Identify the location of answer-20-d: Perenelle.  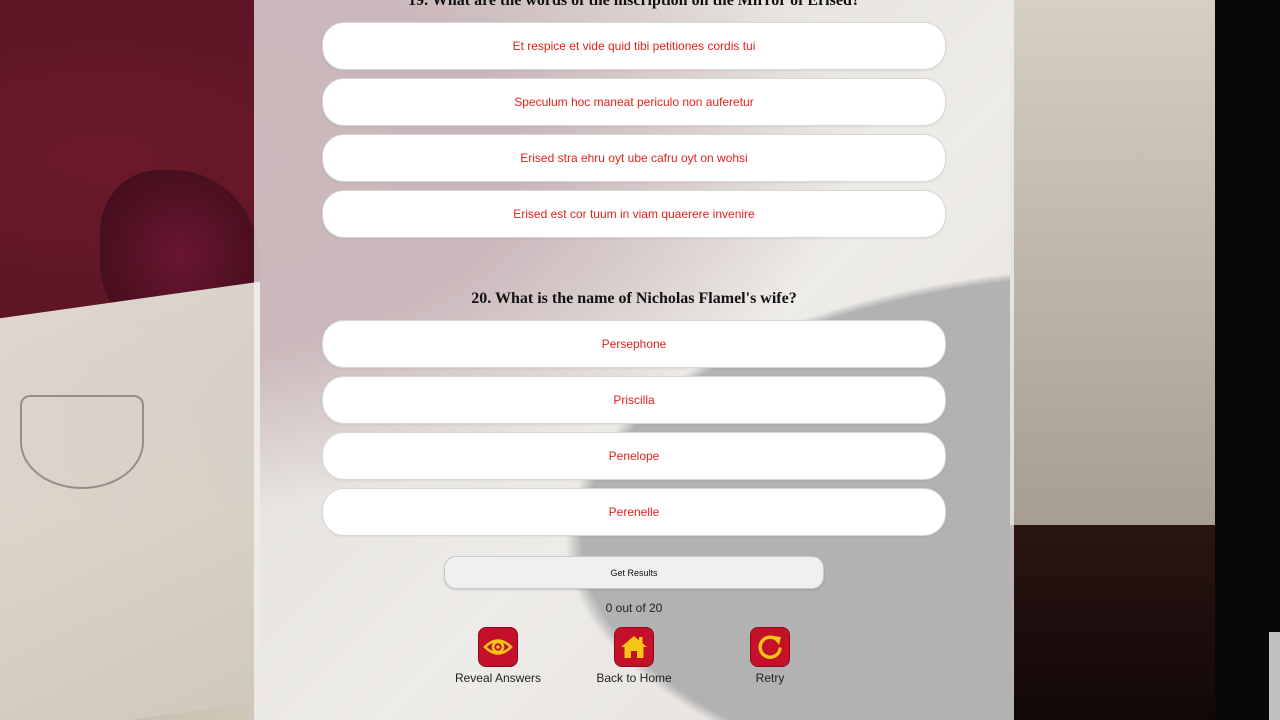
(634, 512).